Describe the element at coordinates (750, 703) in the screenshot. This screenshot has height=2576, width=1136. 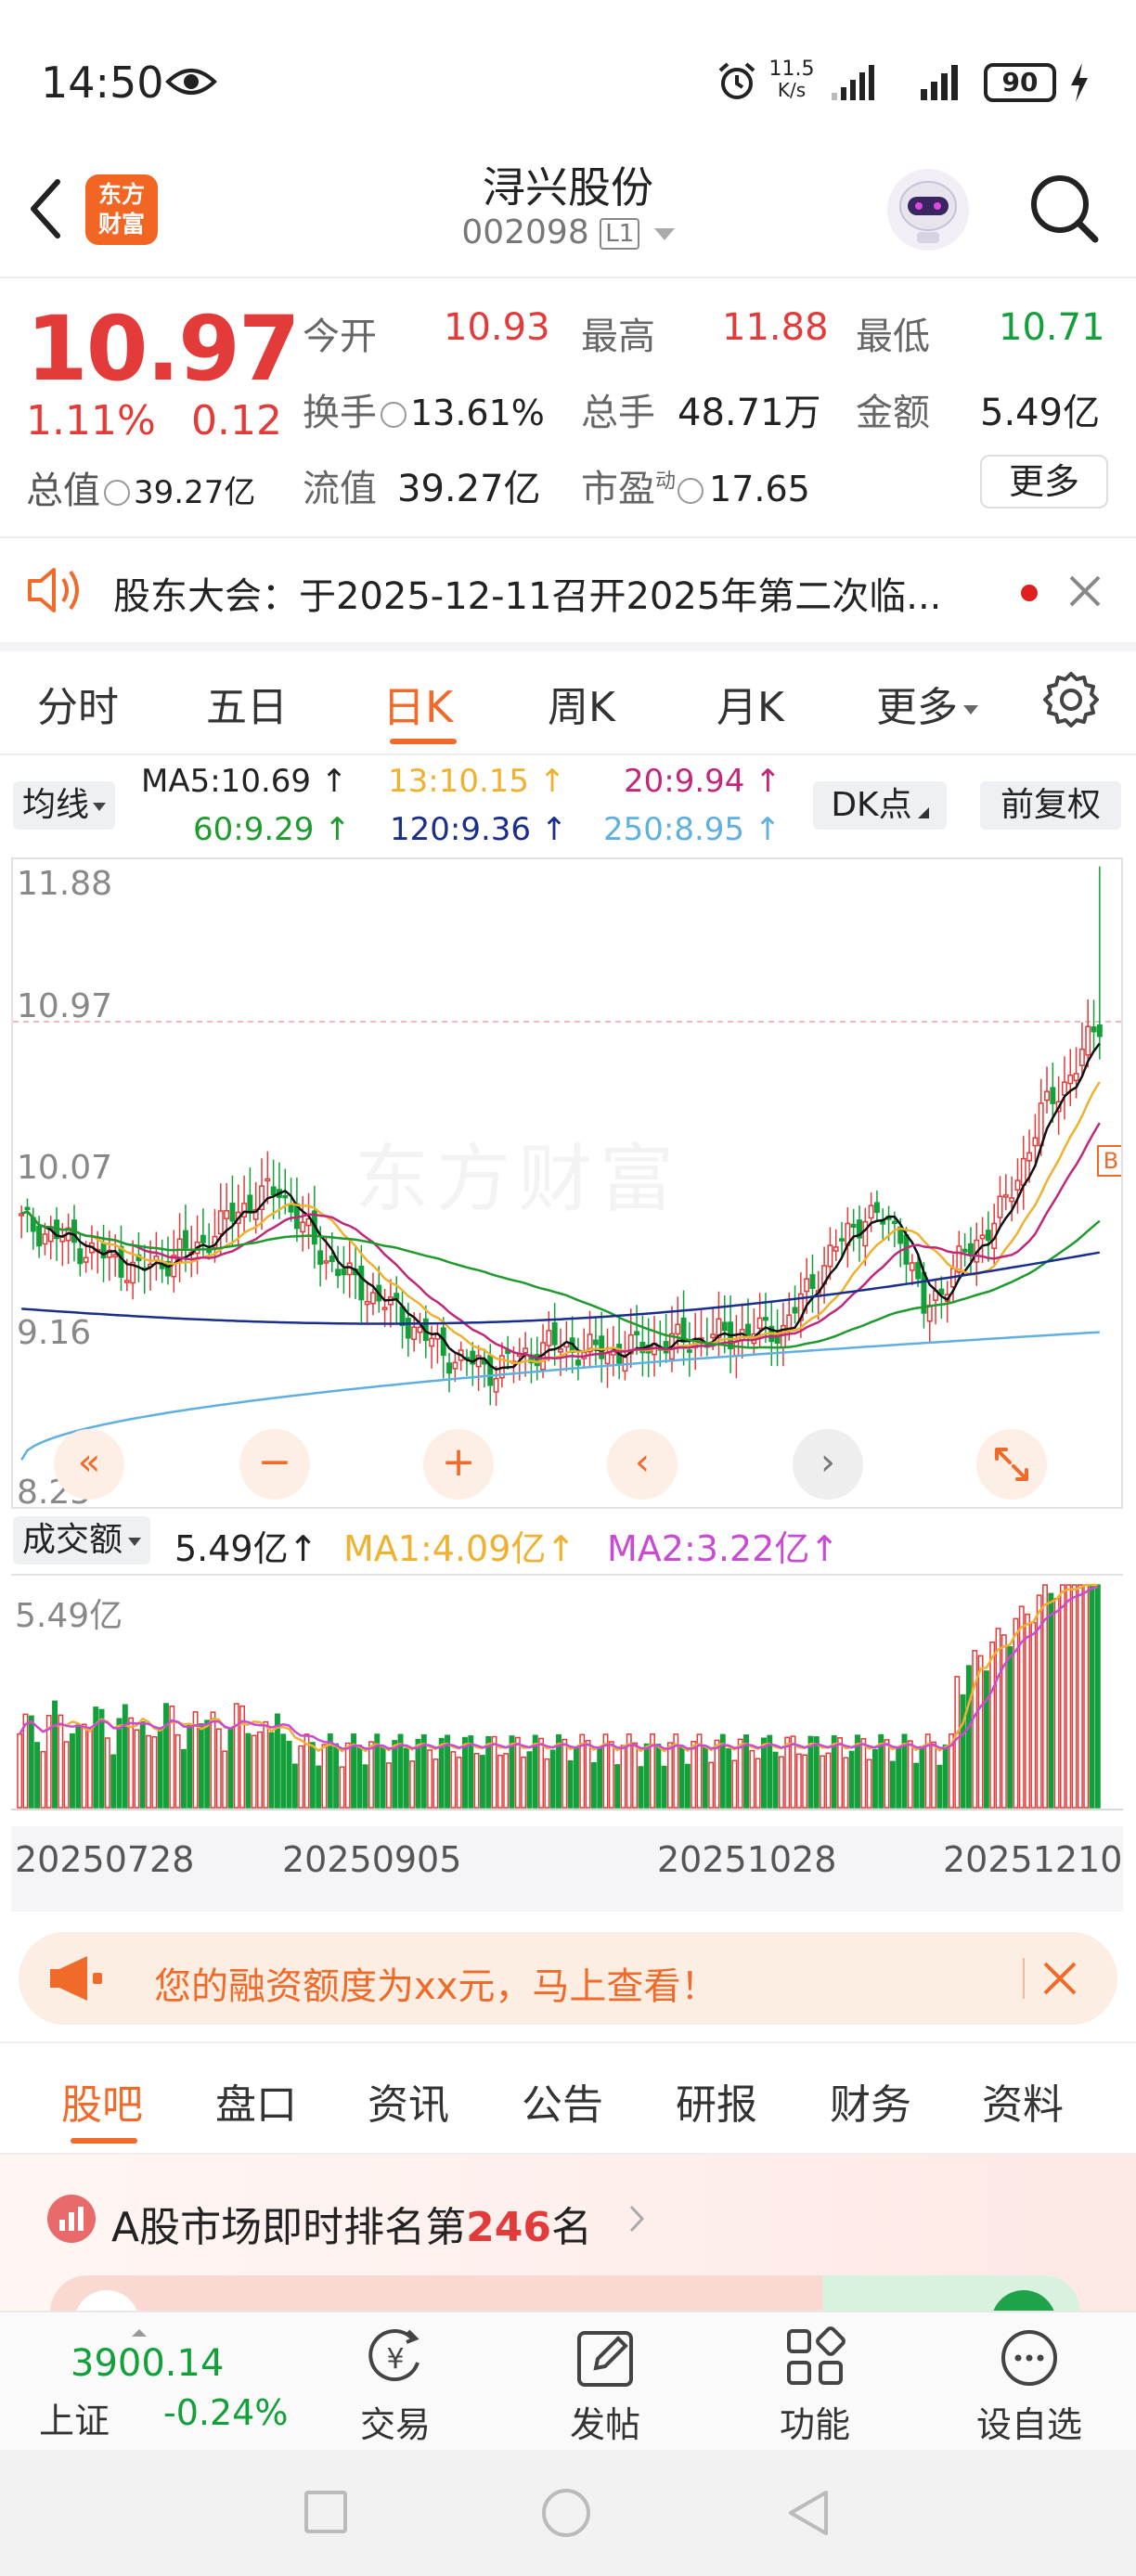
I see `tab-month-k: 月K` at that location.